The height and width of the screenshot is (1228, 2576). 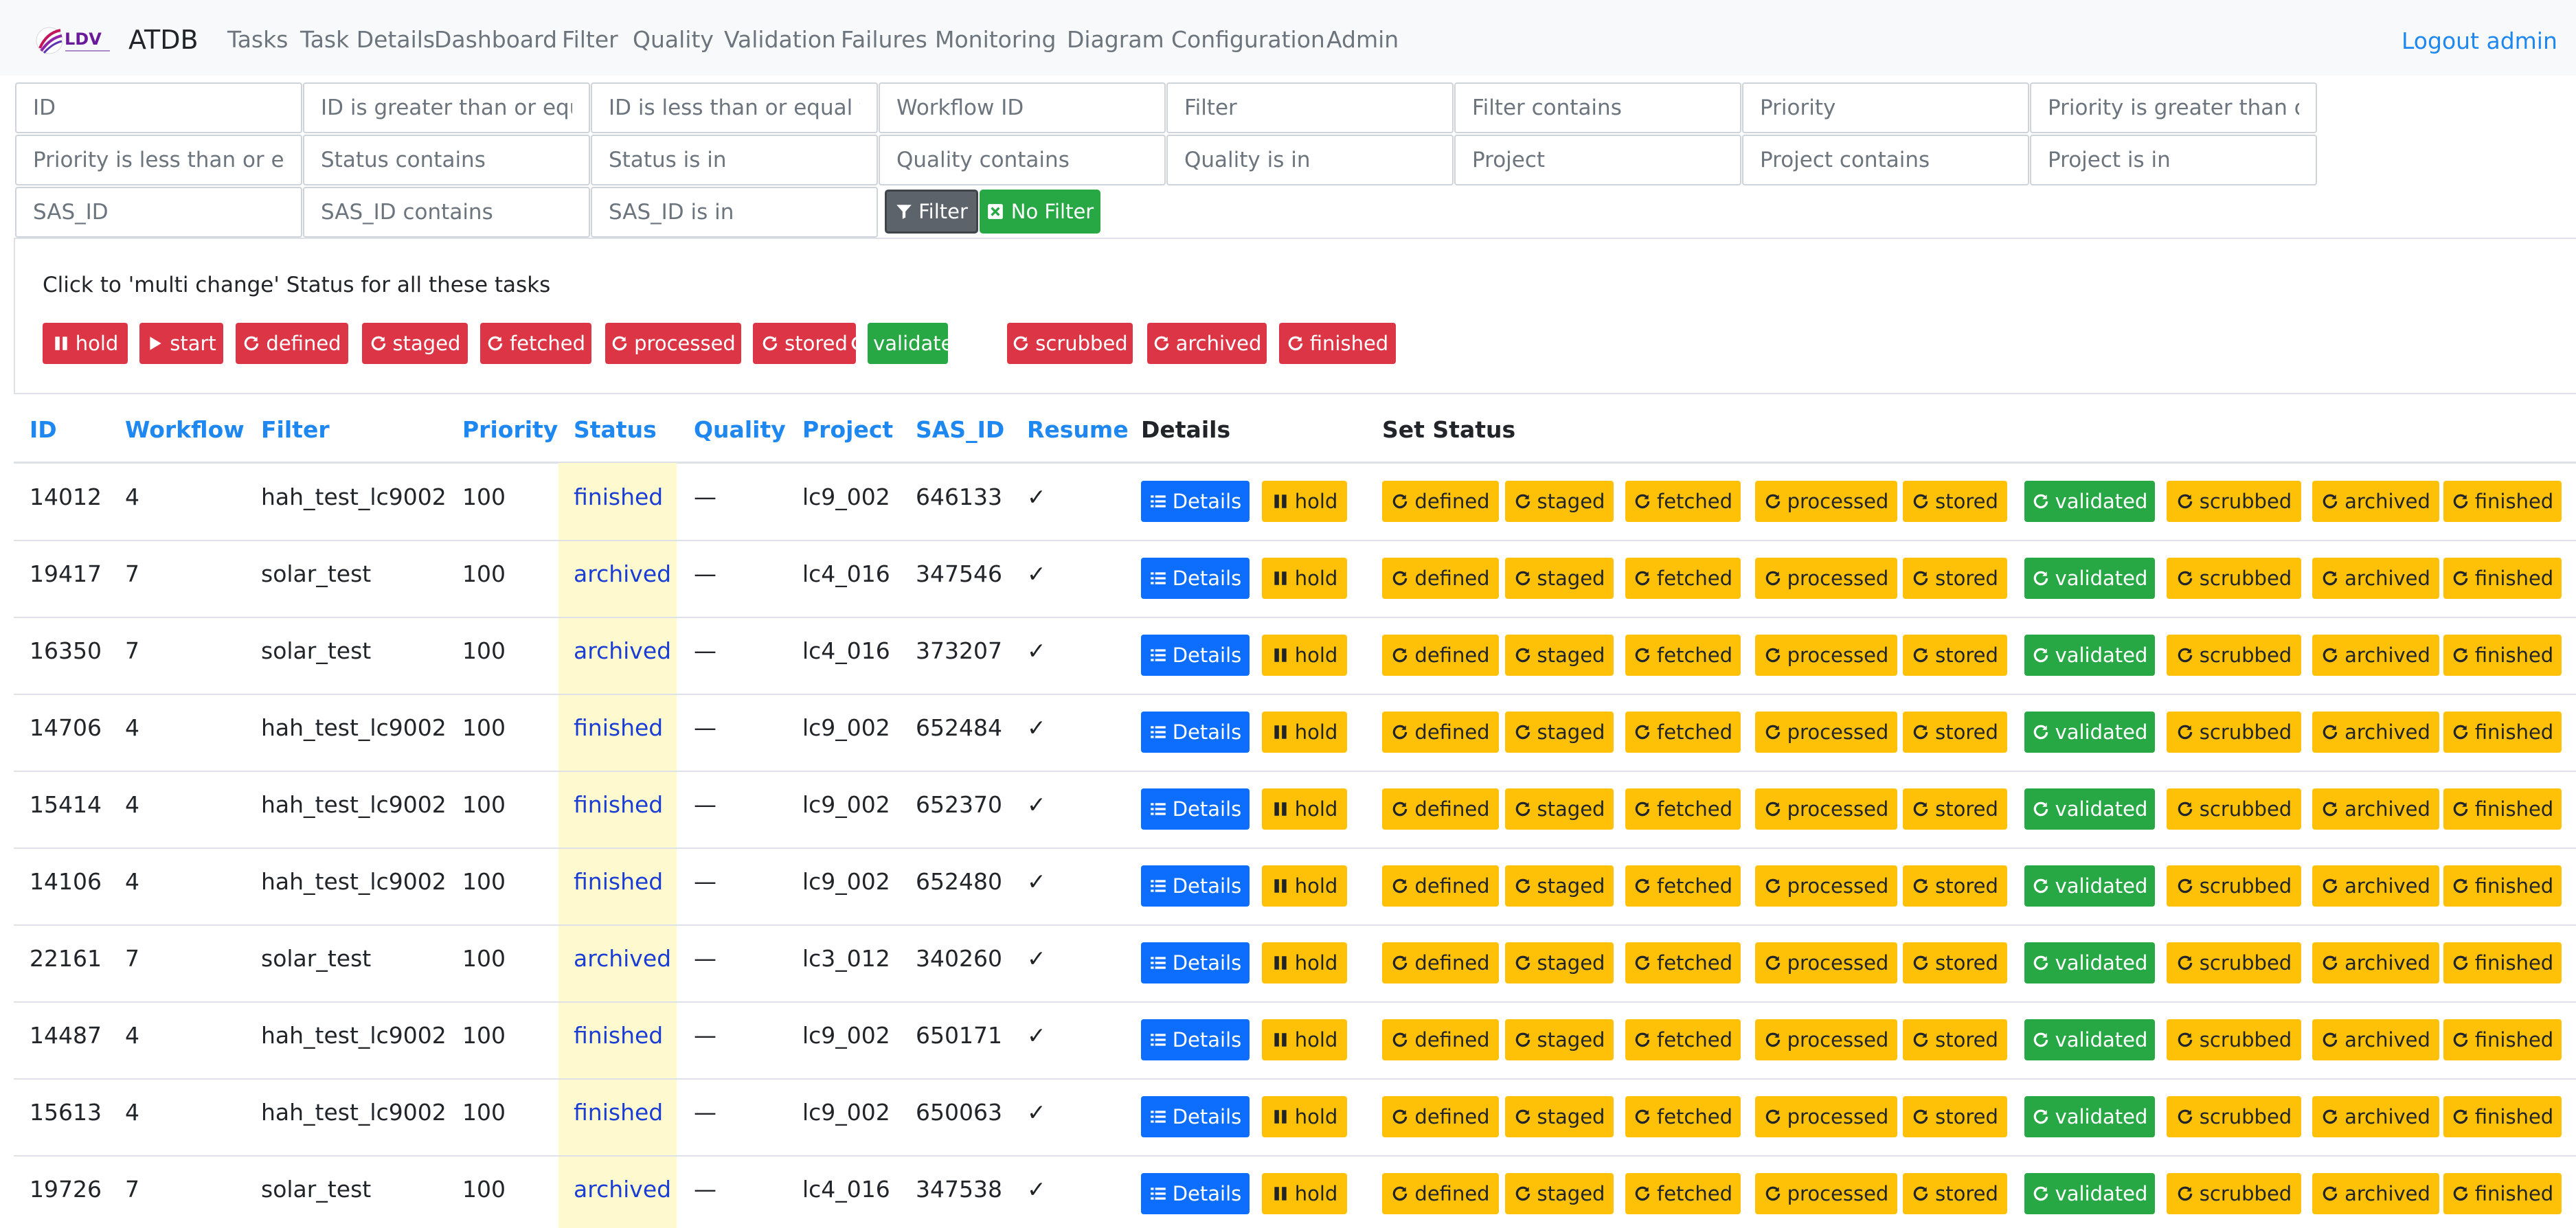 I want to click on multi-fetched-button: fetched, so click(x=535, y=343).